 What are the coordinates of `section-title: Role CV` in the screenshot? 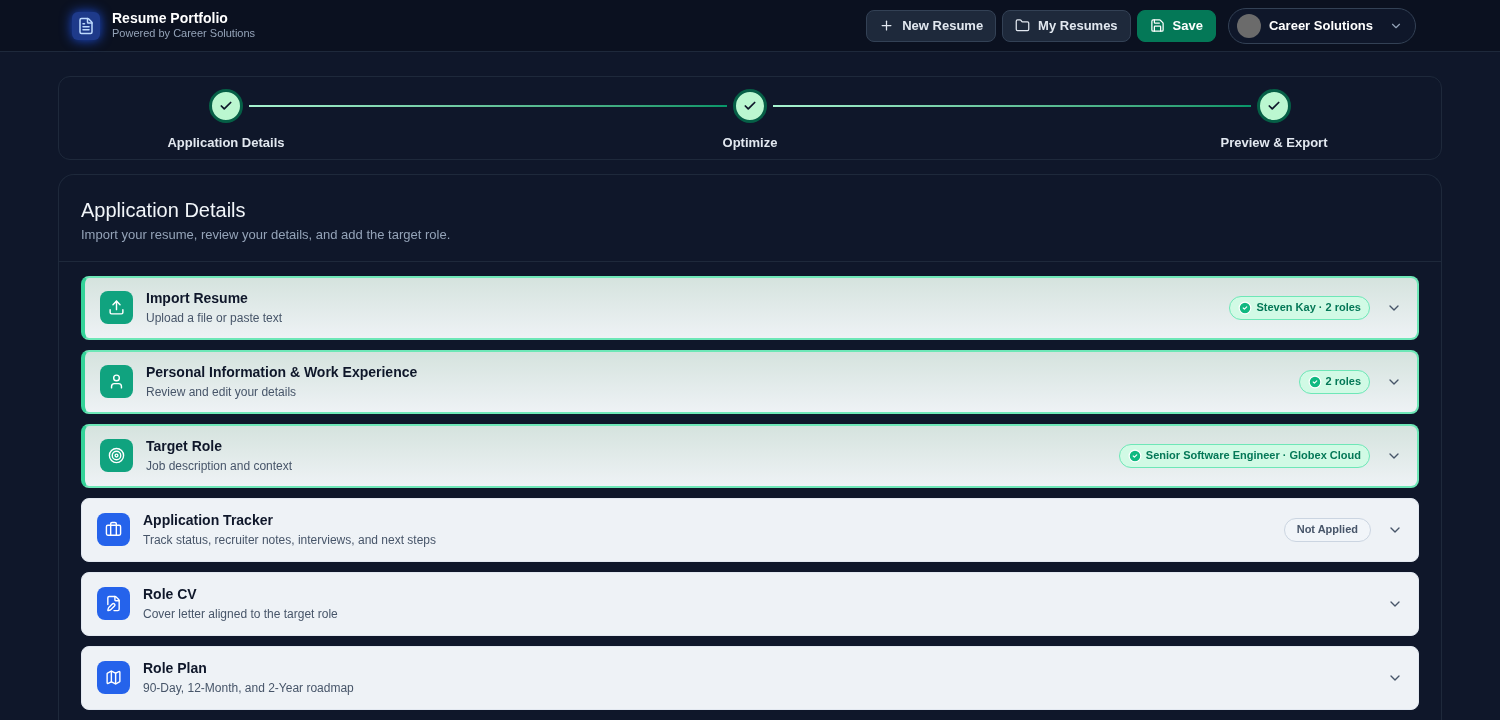 It's located at (170, 594).